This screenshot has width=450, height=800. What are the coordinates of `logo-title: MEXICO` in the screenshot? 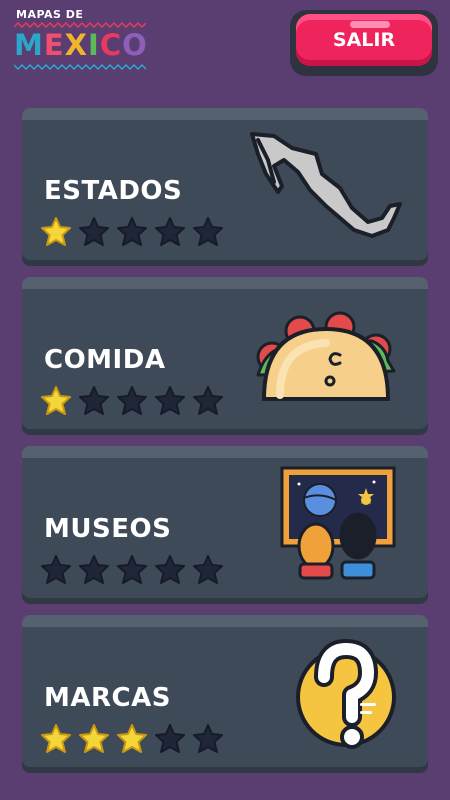 It's located at (81, 45).